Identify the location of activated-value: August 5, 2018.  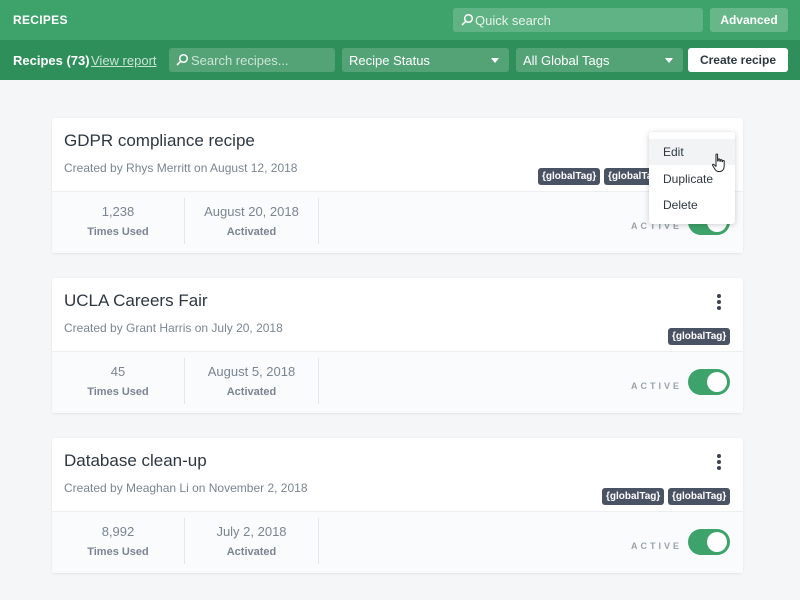
(251, 371).